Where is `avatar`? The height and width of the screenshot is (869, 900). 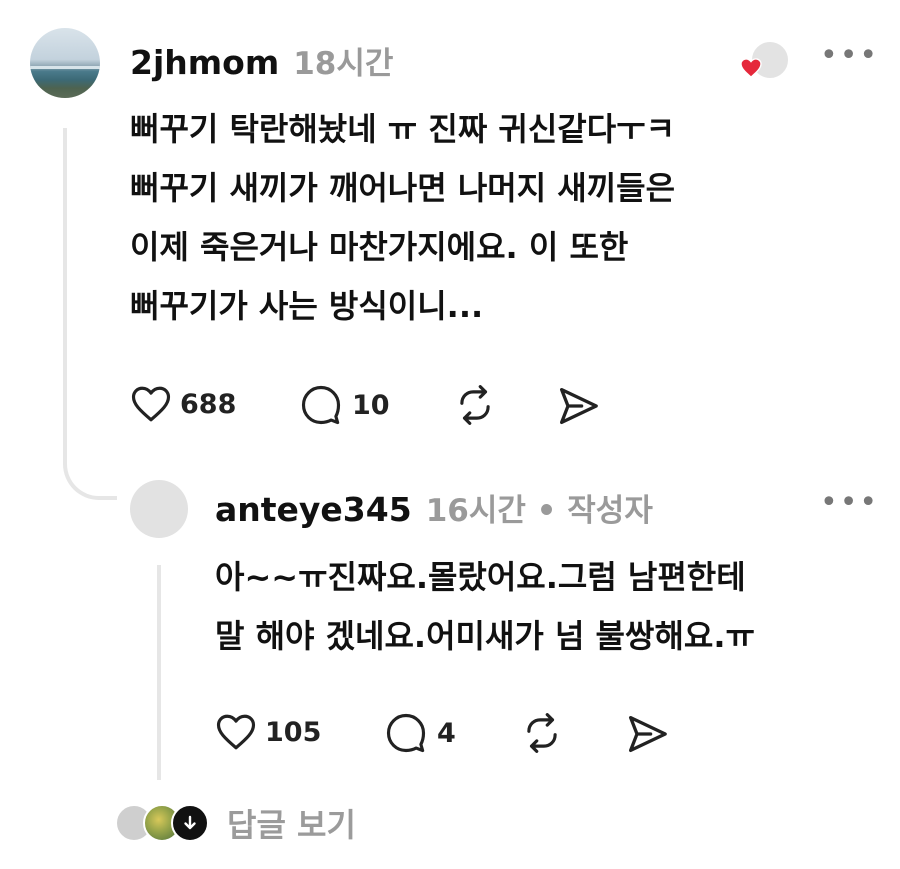
avatar is located at coordinates (65, 63).